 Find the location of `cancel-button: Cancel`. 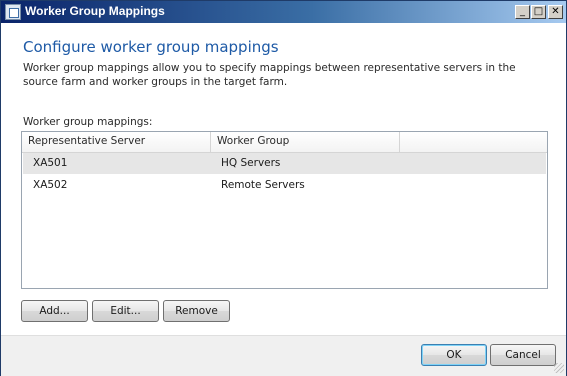

cancel-button: Cancel is located at coordinates (523, 355).